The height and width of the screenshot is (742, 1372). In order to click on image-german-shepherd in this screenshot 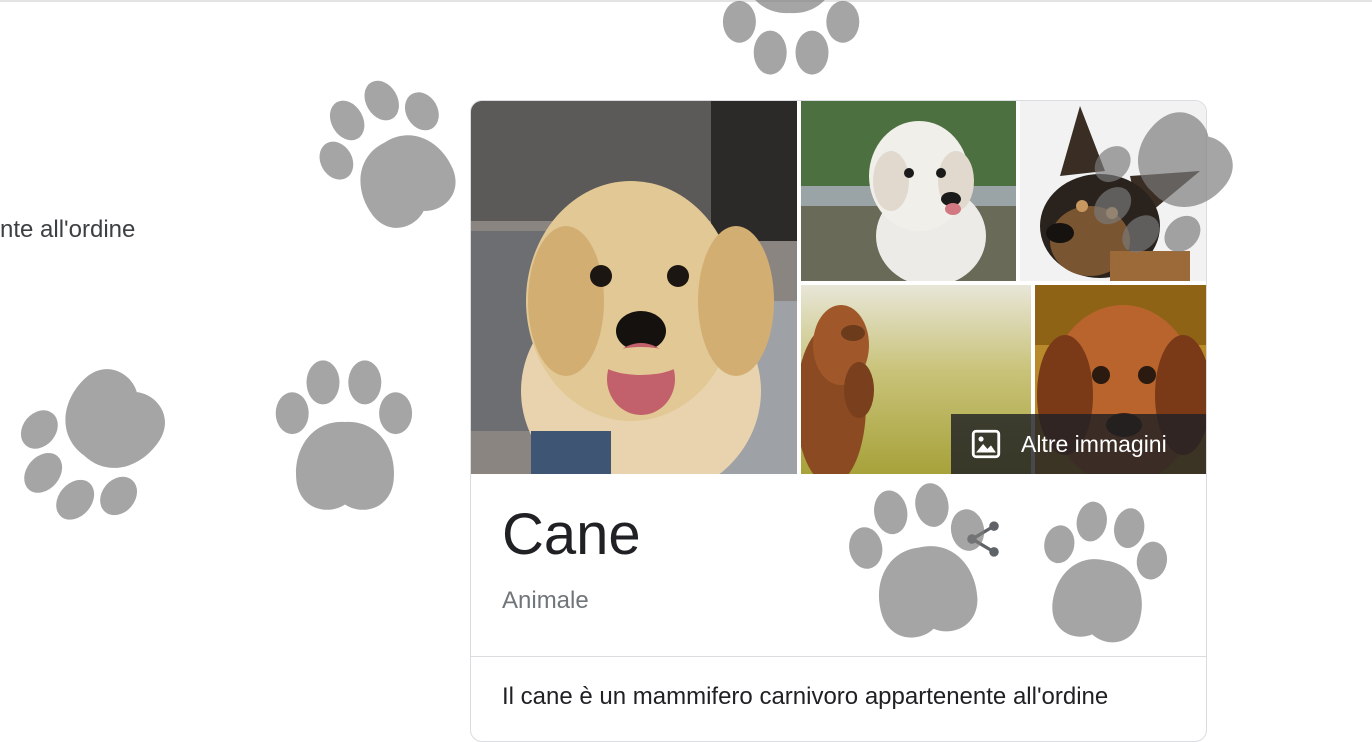, I will do `click(1113, 191)`.